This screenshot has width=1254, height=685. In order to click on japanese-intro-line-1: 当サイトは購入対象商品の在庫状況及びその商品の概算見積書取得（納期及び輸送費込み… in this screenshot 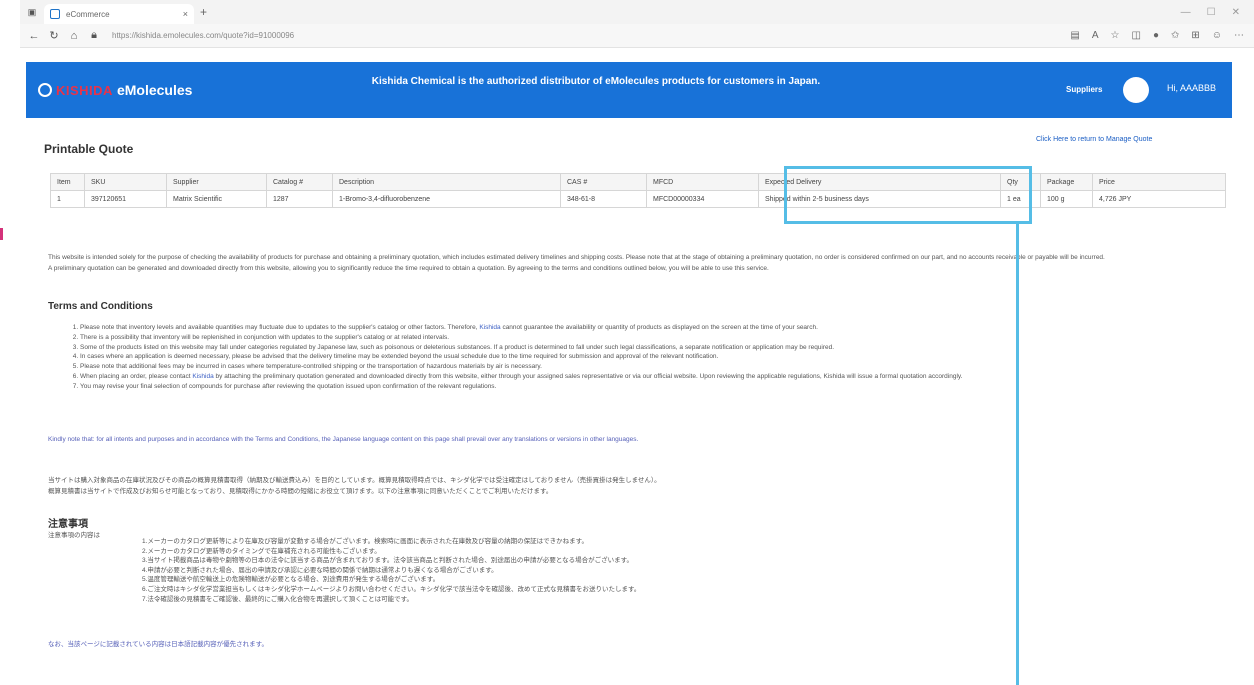, I will do `click(354, 480)`.